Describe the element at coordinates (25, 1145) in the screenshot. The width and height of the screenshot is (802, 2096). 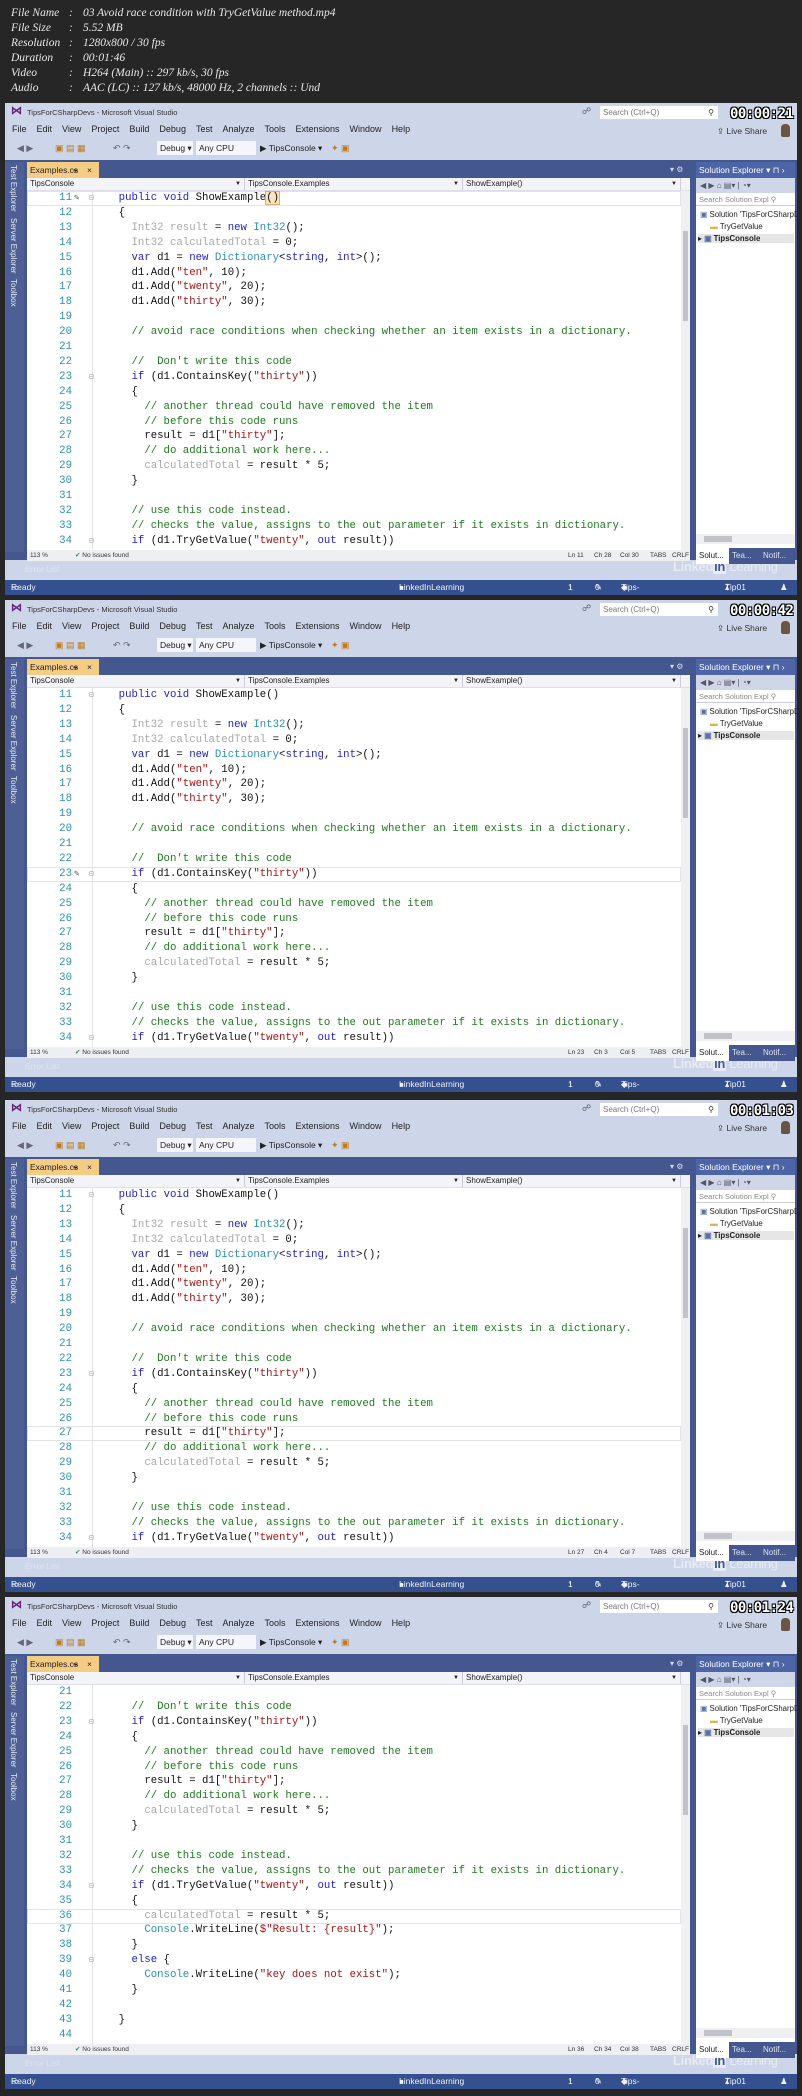
I see `back-forward-icon: ◀ ▶` at that location.